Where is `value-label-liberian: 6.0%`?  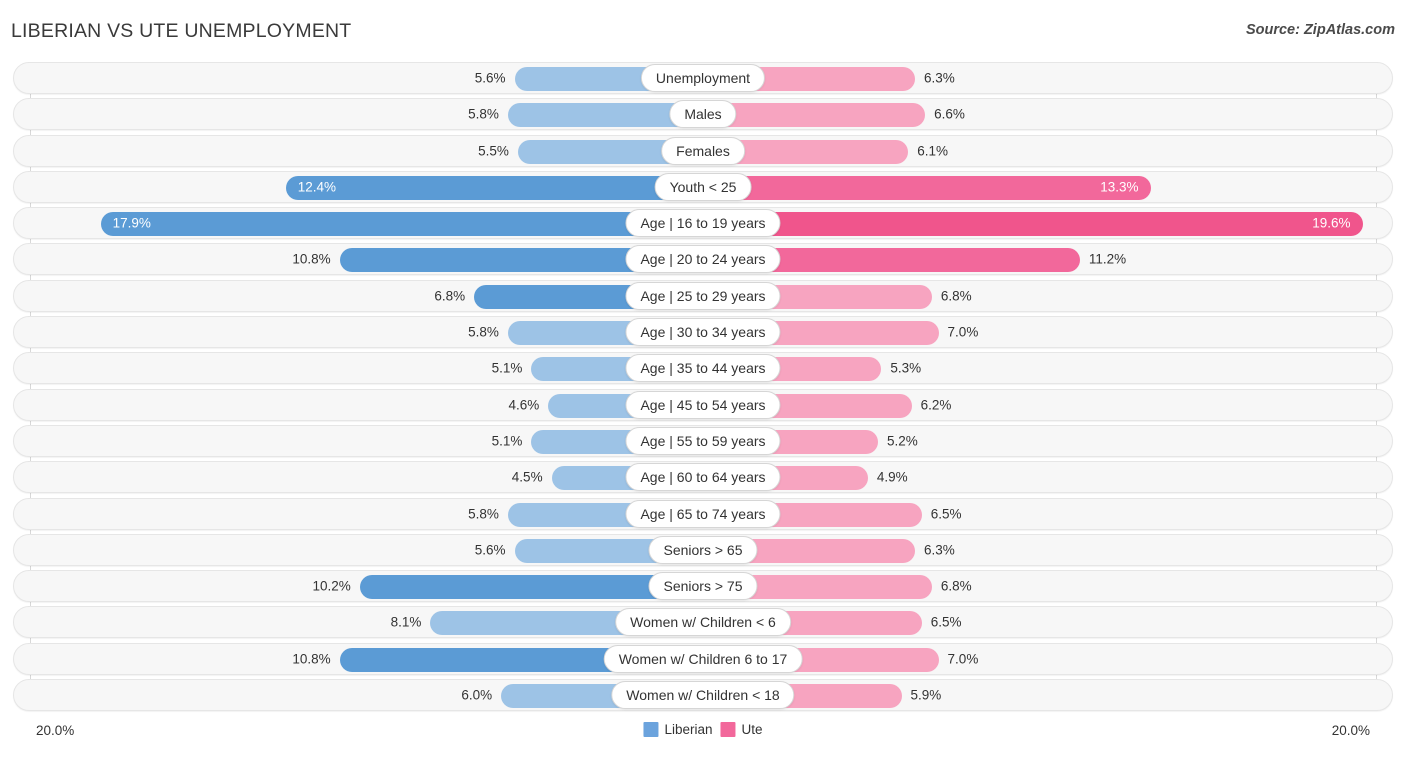 value-label-liberian: 6.0% is located at coordinates (477, 695).